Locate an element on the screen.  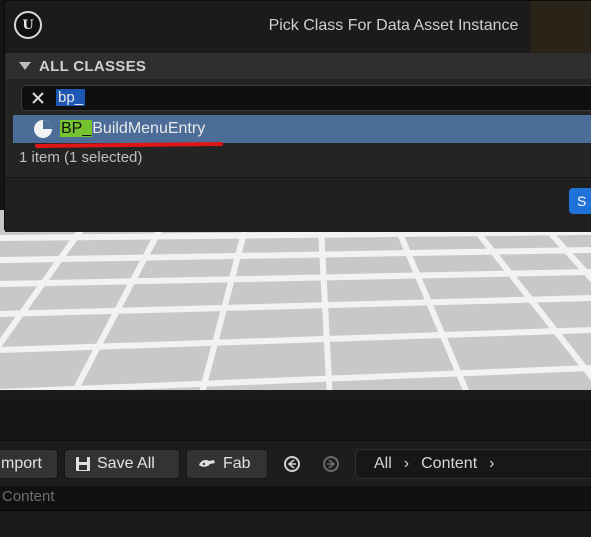
content-browser-toolbar: mport Save All Fab All › Content › is located at coordinates (295, 463).